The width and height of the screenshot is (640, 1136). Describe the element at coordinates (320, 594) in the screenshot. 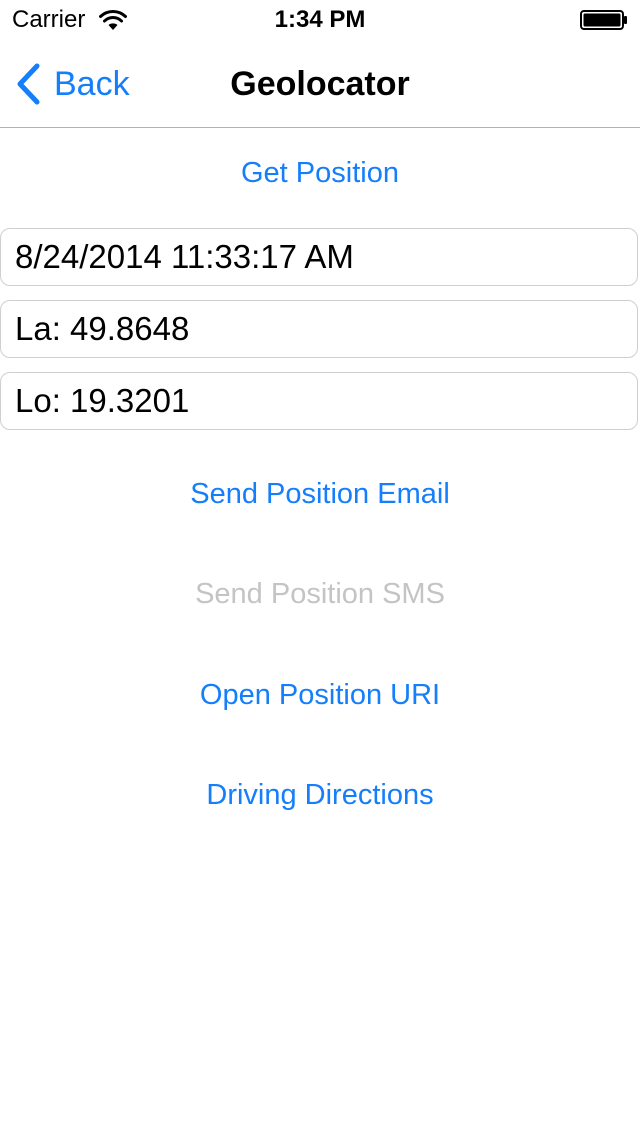

I see `send-position-sms-button: Send Position SMS` at that location.